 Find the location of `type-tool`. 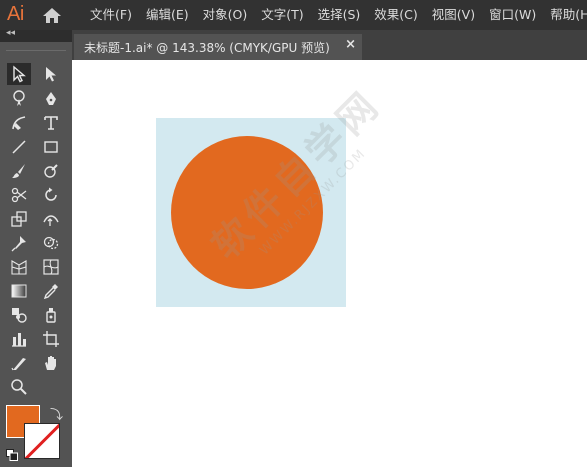

type-tool is located at coordinates (51, 123).